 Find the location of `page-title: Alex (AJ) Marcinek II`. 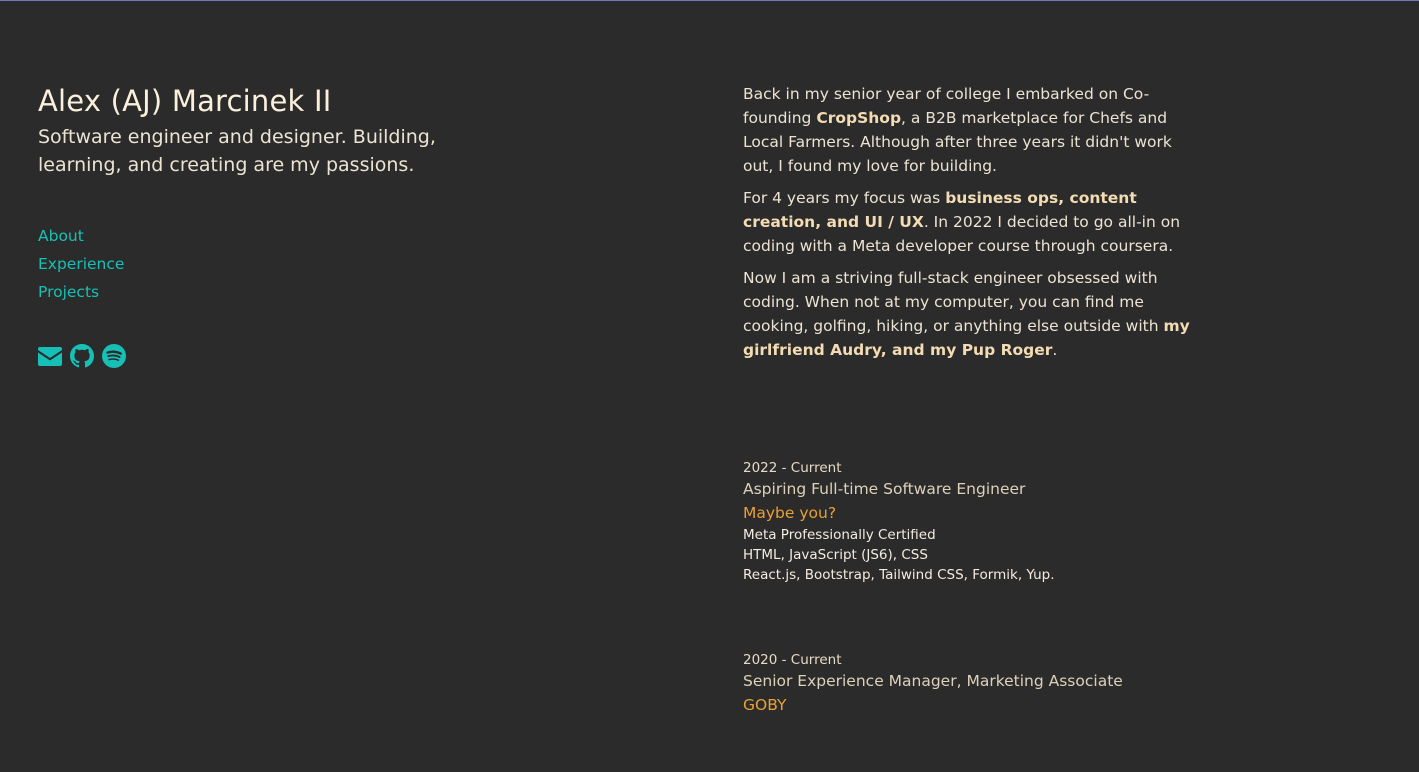

page-title: Alex (AJ) Marcinek II is located at coordinates (185, 101).